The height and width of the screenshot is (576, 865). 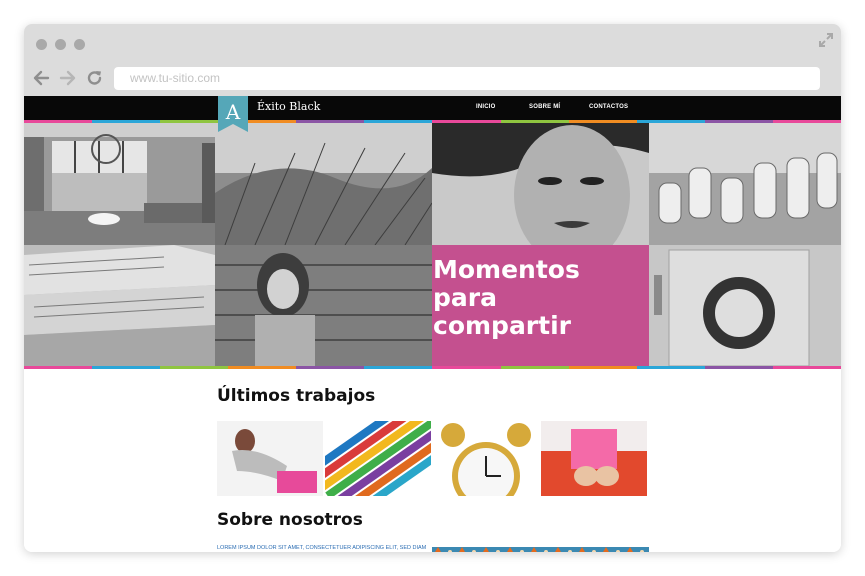 What do you see at coordinates (506, 297) in the screenshot?
I see `hero-title: Momentos para compartir` at bounding box center [506, 297].